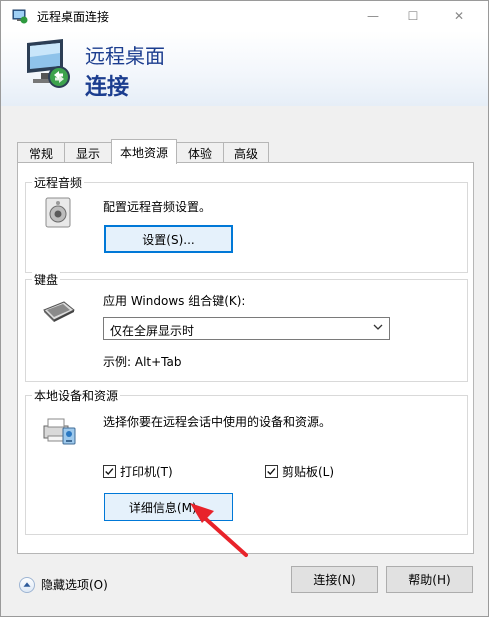  I want to click on hide-options-toggle: 隐藏选项(O), so click(63, 584).